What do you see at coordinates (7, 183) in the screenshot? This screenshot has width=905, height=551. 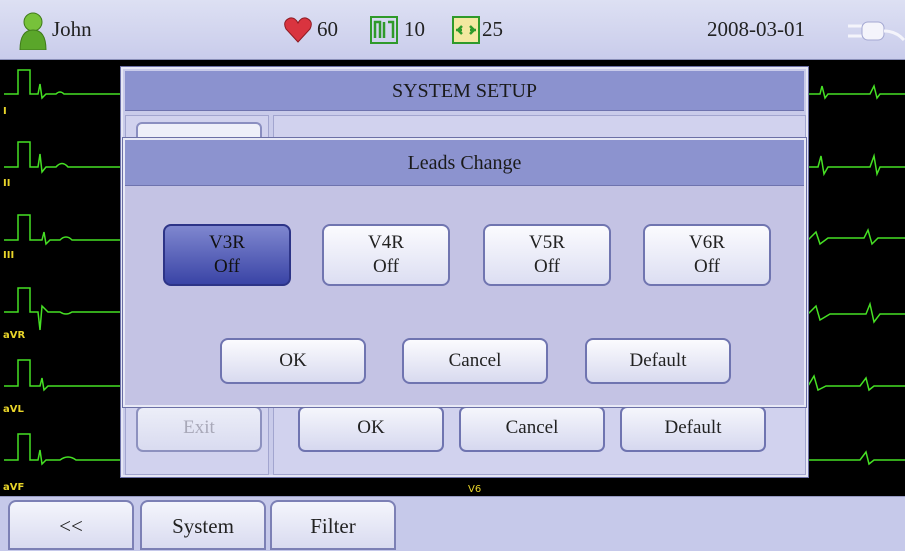 I see `lead-label-ii: II` at bounding box center [7, 183].